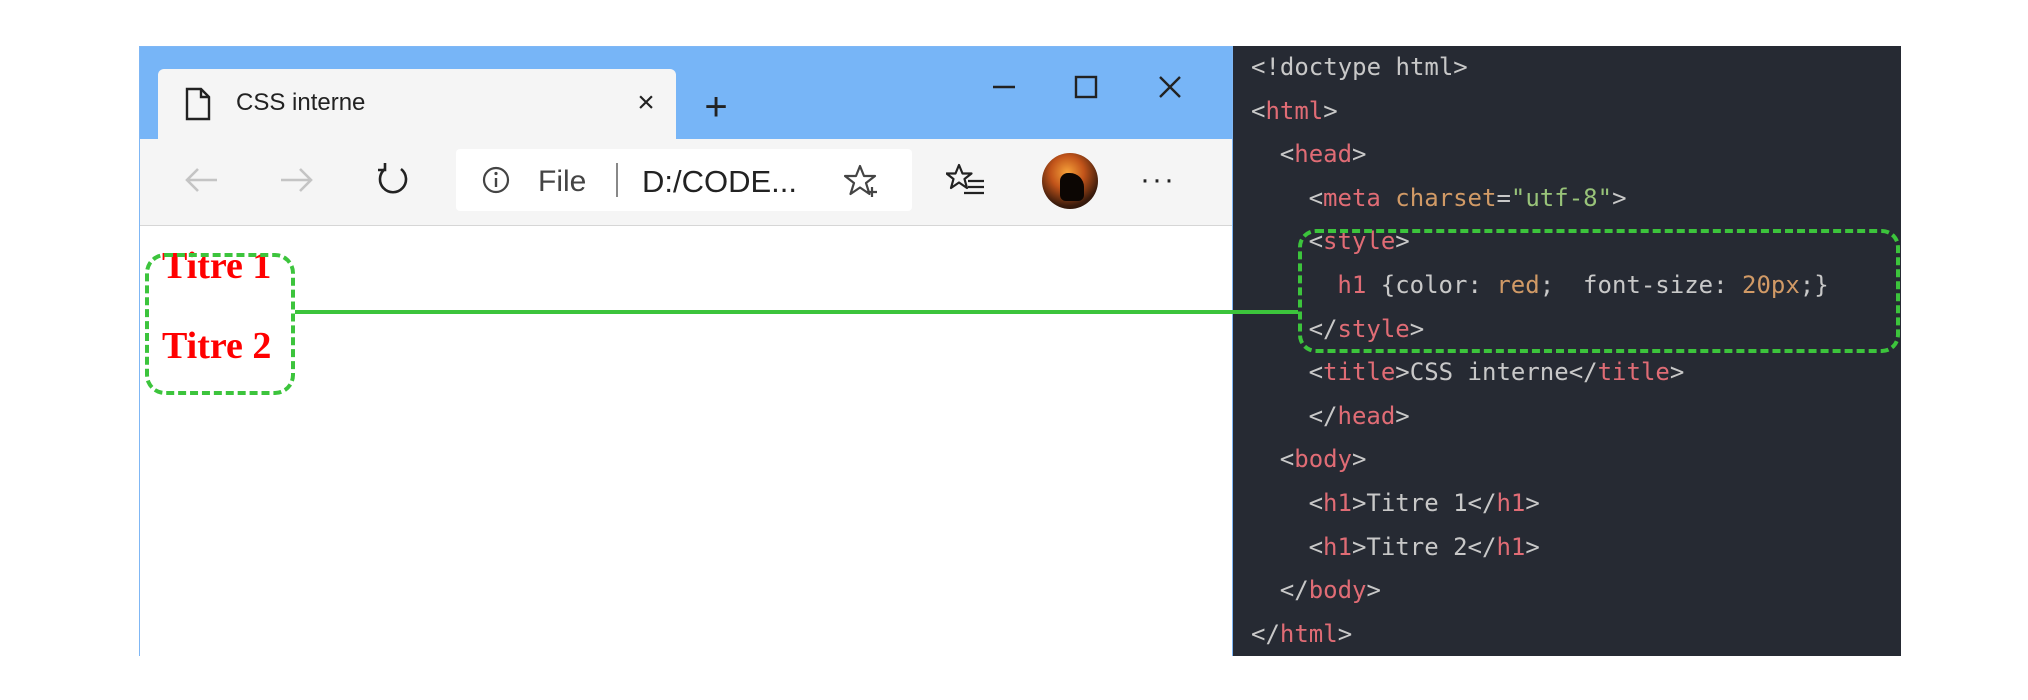  I want to click on code-line: <title>CSS interne</title>, so click(1497, 372).